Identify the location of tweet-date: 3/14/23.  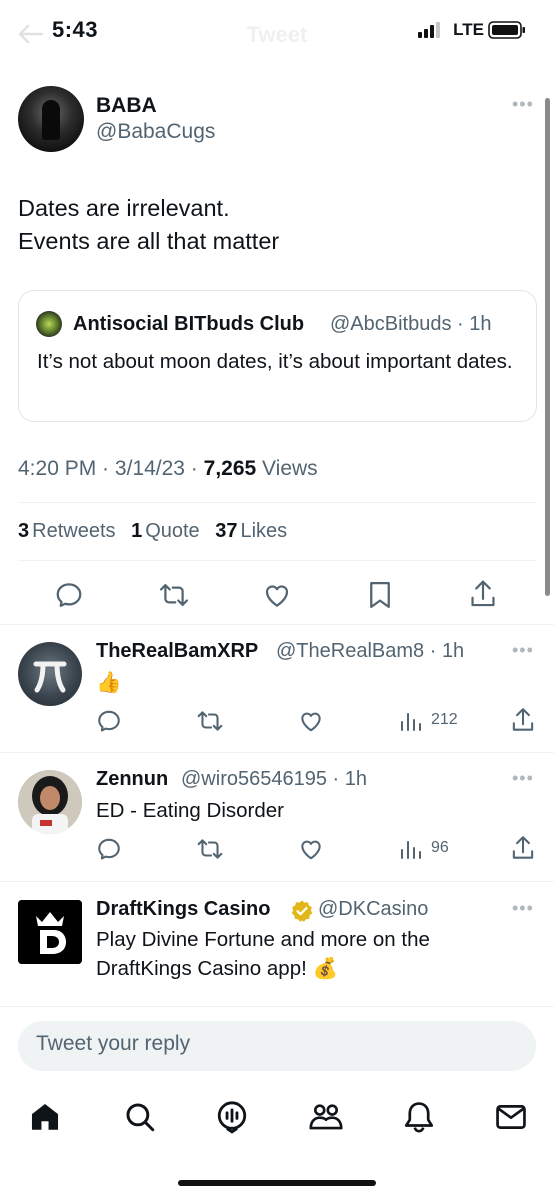
(149, 468).